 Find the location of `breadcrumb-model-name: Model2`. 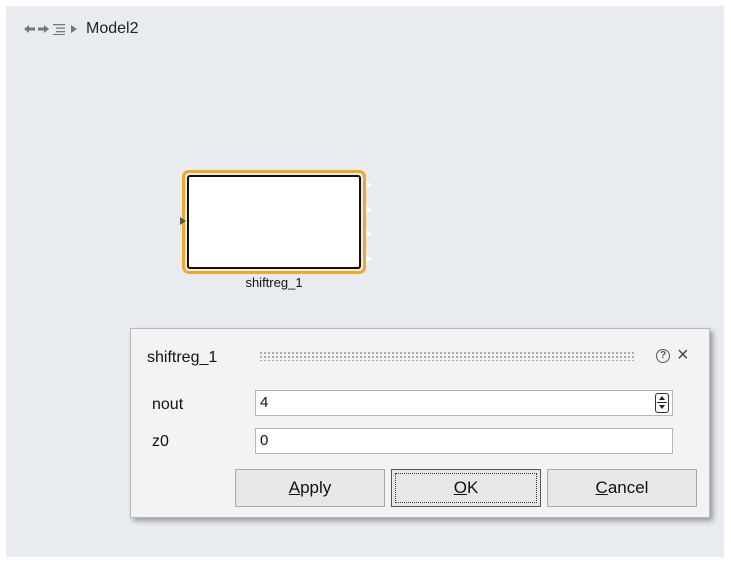

breadcrumb-model-name: Model2 is located at coordinates (112, 29).